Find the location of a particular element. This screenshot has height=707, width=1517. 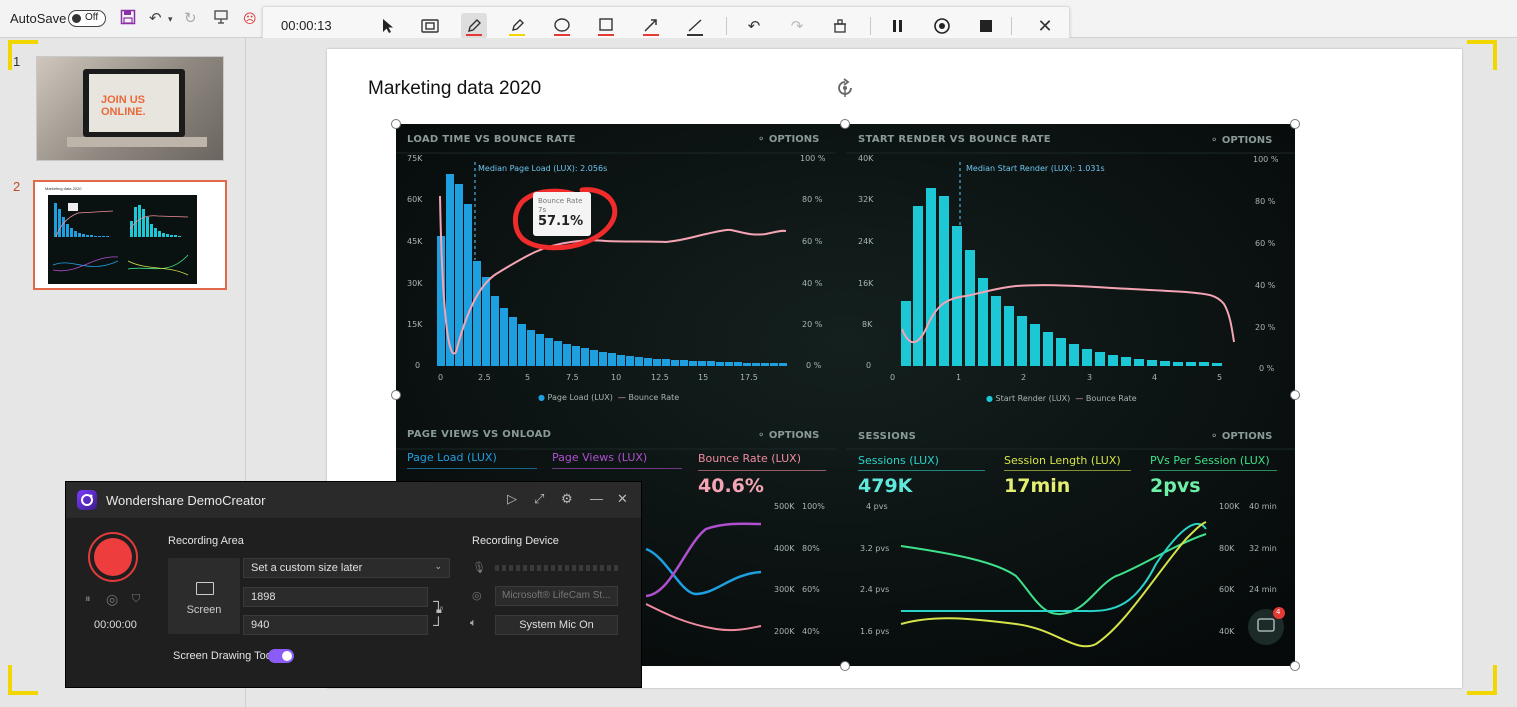

autosave-state: Off is located at coordinates (92, 17).